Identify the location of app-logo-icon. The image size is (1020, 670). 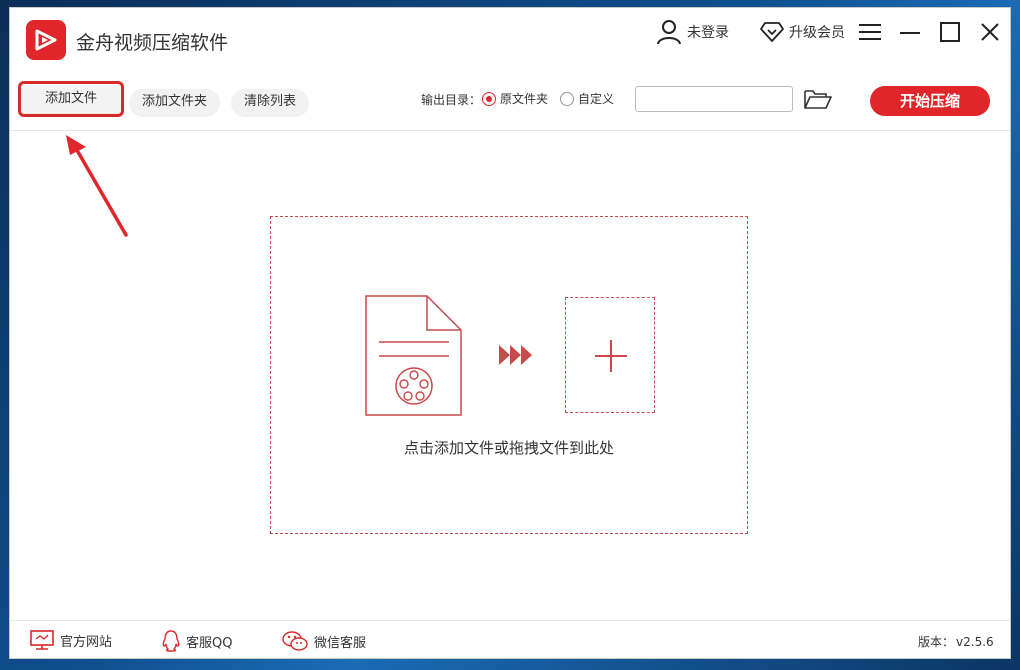
(46, 40).